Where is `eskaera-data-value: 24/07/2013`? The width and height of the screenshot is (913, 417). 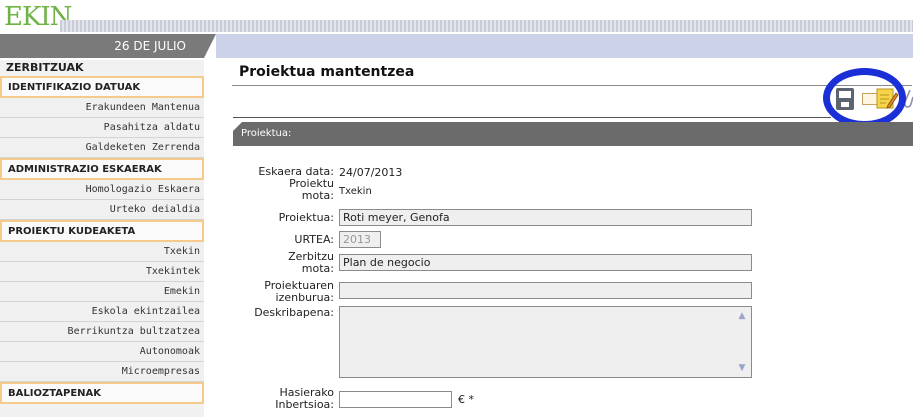
eskaera-data-value: 24/07/2013 is located at coordinates (371, 172).